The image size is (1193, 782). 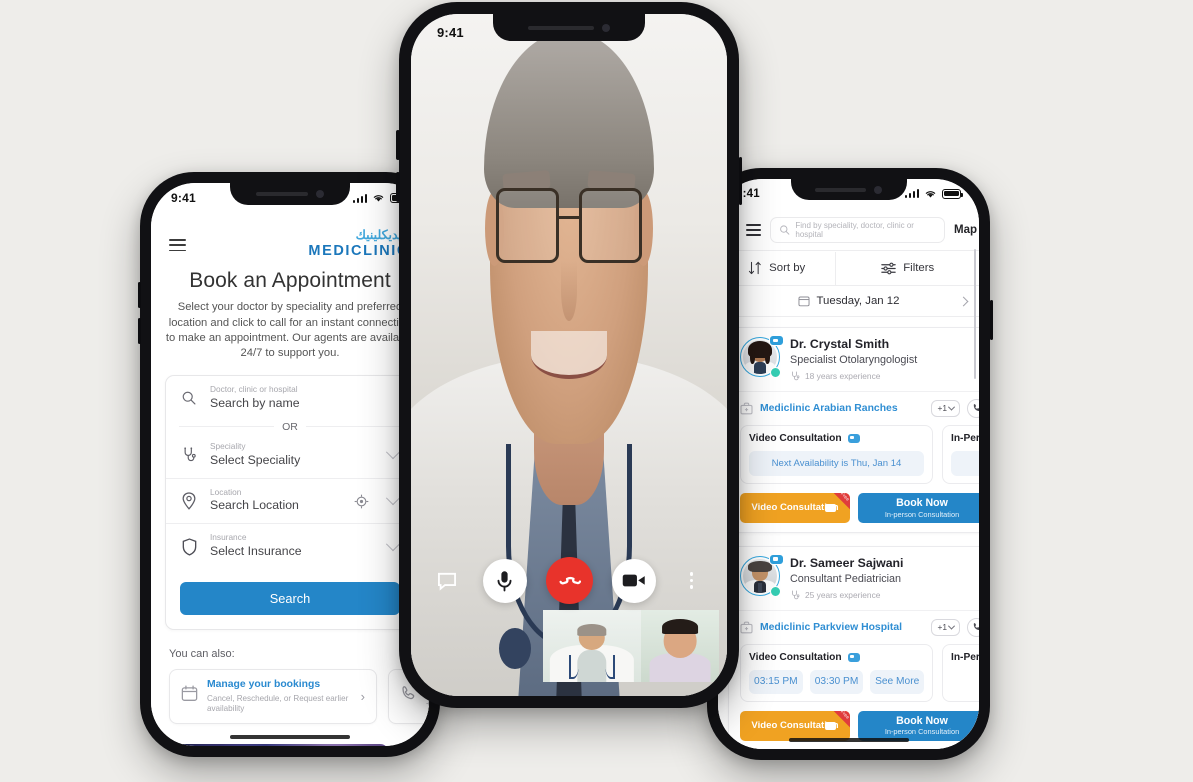 I want to click on field-label: Doctor, clinic or hospital, so click(x=254, y=389).